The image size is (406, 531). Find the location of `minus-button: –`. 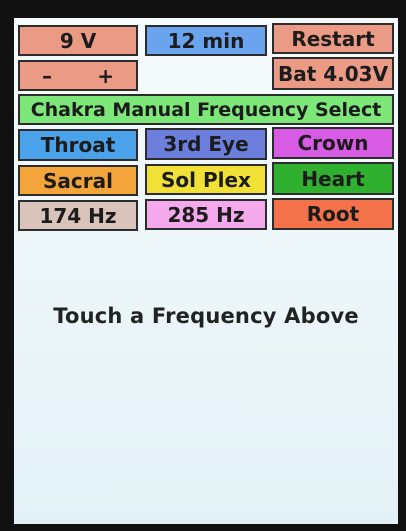

minus-button: – is located at coordinates (47, 76).